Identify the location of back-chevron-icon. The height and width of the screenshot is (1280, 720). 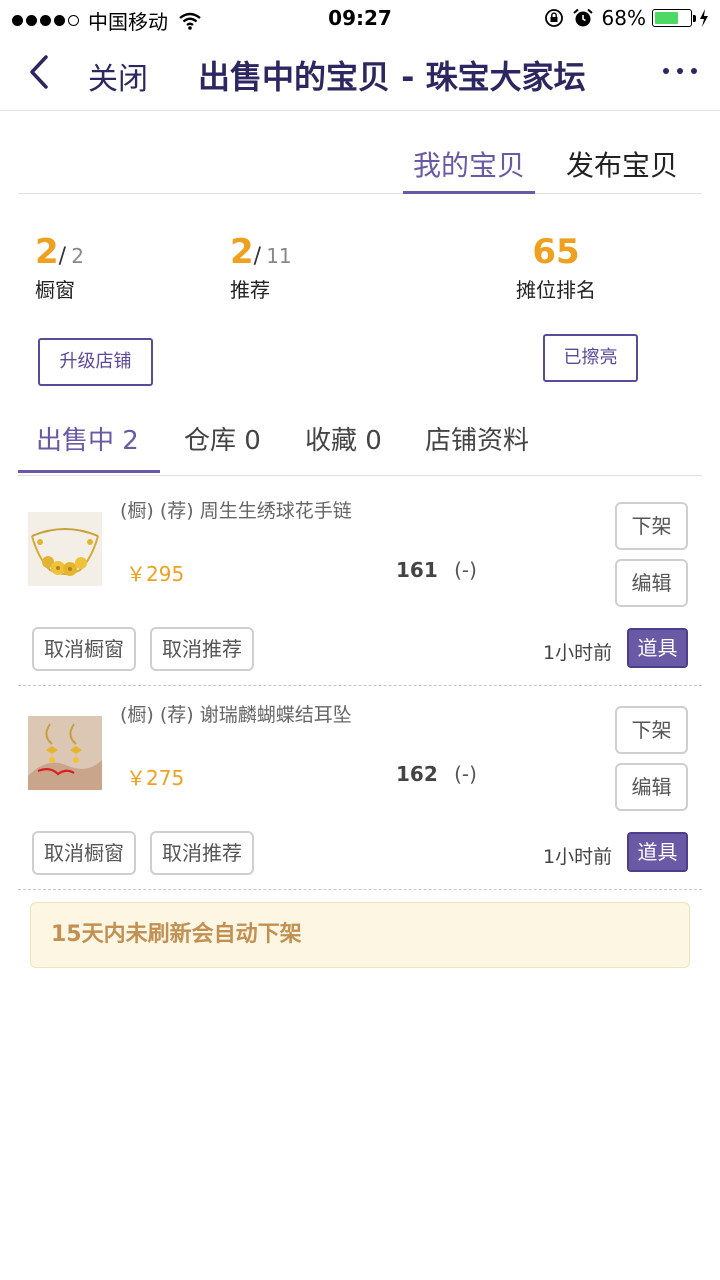
(42, 72).